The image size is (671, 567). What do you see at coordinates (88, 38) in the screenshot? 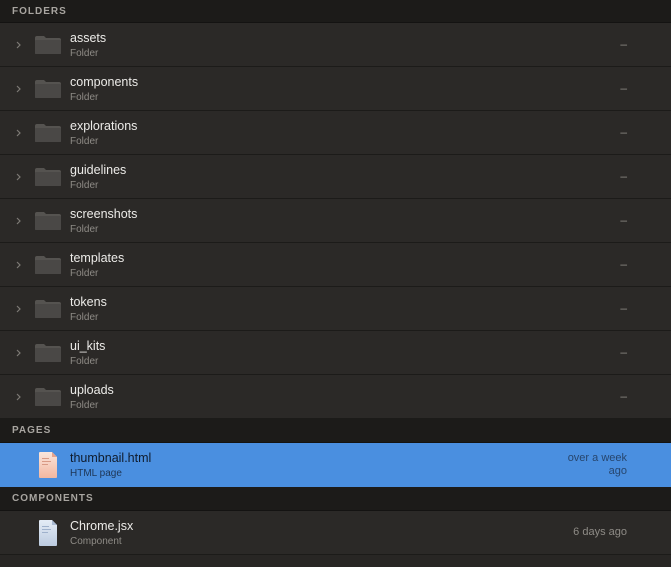
I see `folder-name: assets` at bounding box center [88, 38].